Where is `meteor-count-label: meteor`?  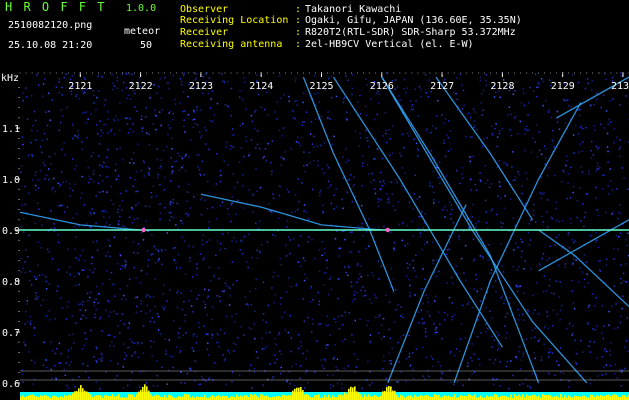
meteor-count-label: meteor is located at coordinates (142, 31).